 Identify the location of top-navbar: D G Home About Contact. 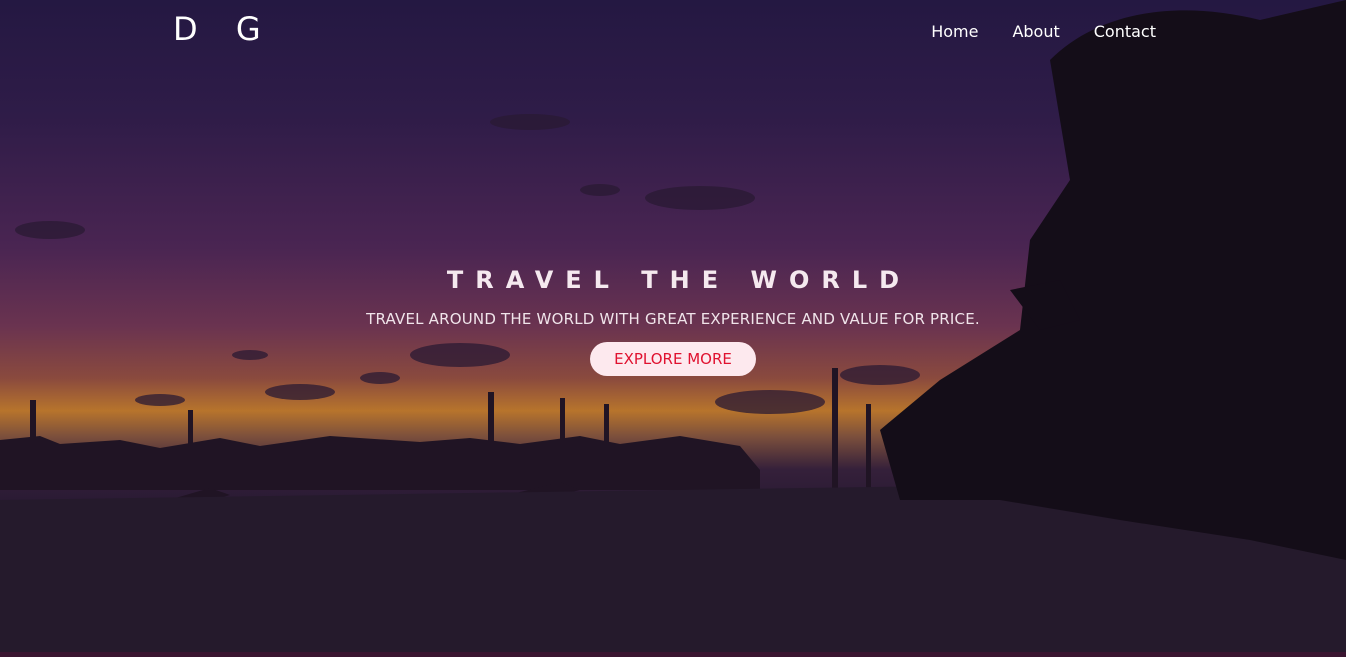
(673, 32).